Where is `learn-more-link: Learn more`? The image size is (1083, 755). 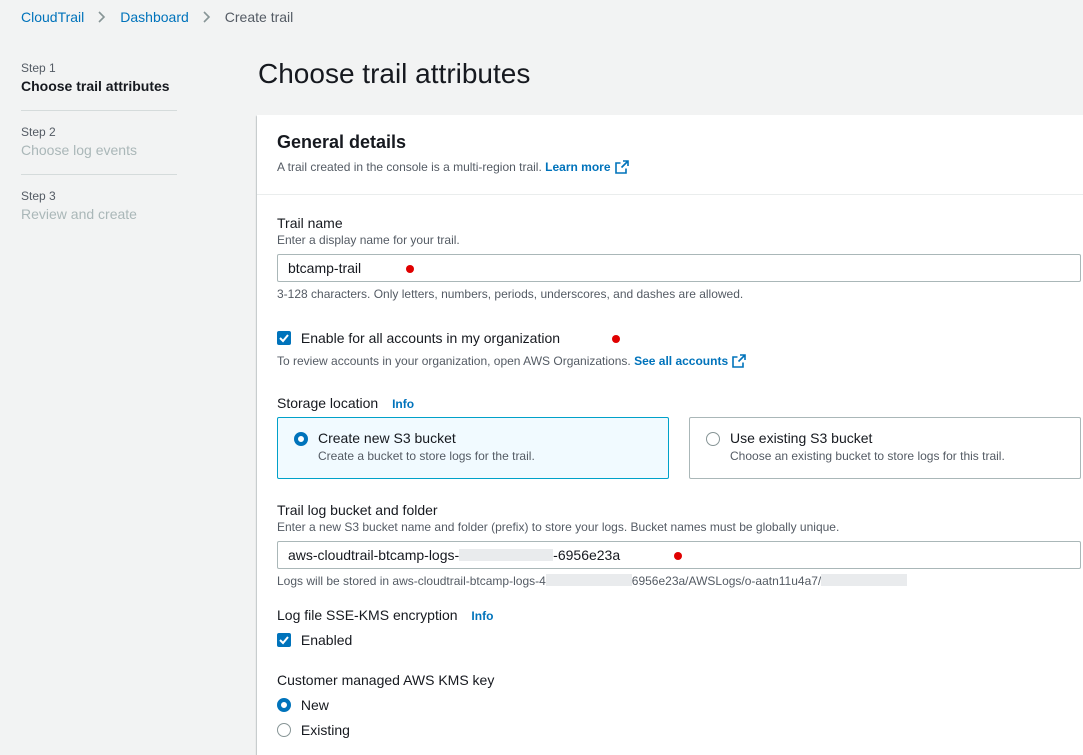
learn-more-link: Learn more is located at coordinates (587, 167).